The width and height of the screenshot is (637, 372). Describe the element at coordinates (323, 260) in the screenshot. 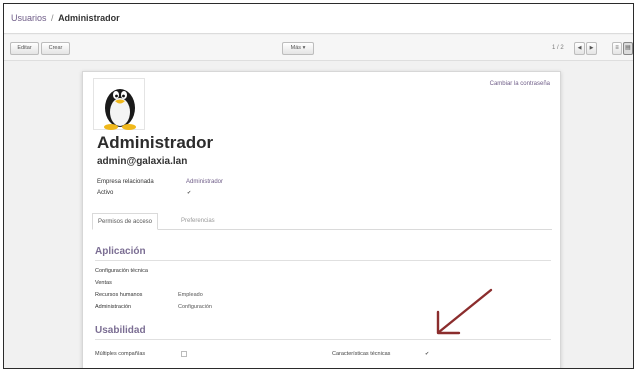

I see `application-divider` at that location.